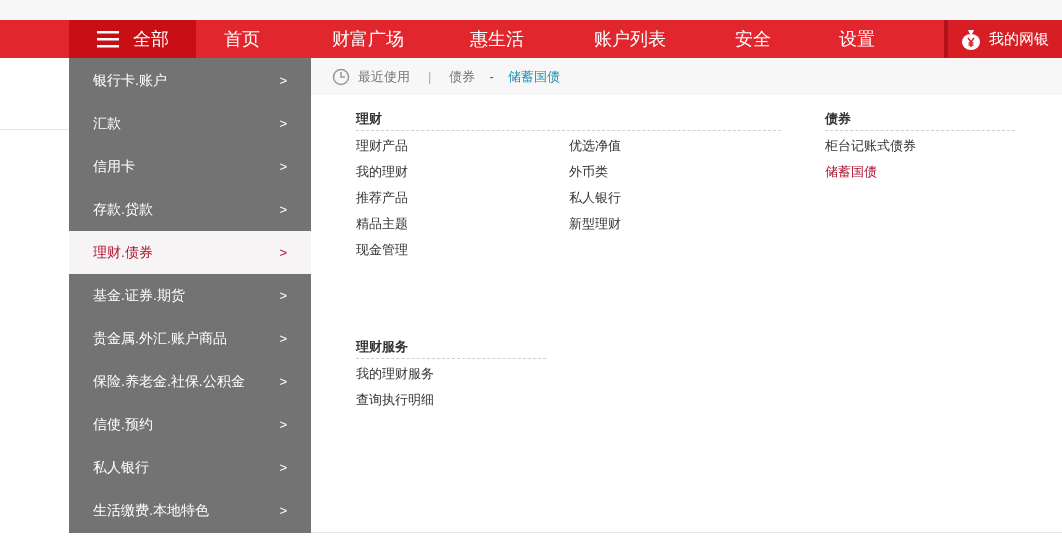  I want to click on my-bank-button: 我的网银, so click(1003, 39).